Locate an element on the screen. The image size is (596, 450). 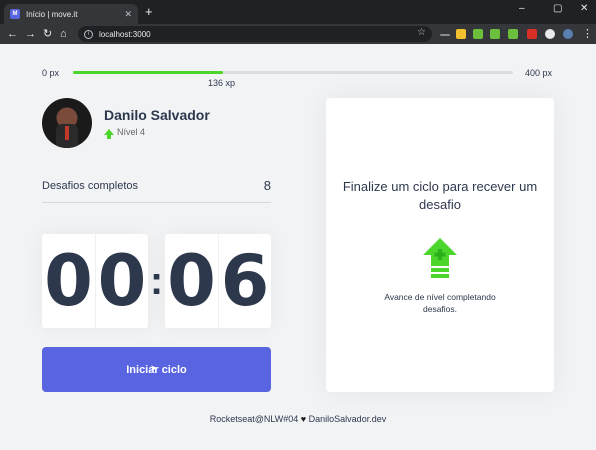
browser-tabbar: M Início | move.it ✕ + – ▢ ✕ is located at coordinates (298, 12).